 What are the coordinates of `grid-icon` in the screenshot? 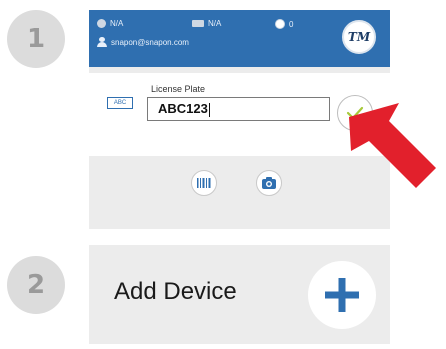 It's located at (198, 23).